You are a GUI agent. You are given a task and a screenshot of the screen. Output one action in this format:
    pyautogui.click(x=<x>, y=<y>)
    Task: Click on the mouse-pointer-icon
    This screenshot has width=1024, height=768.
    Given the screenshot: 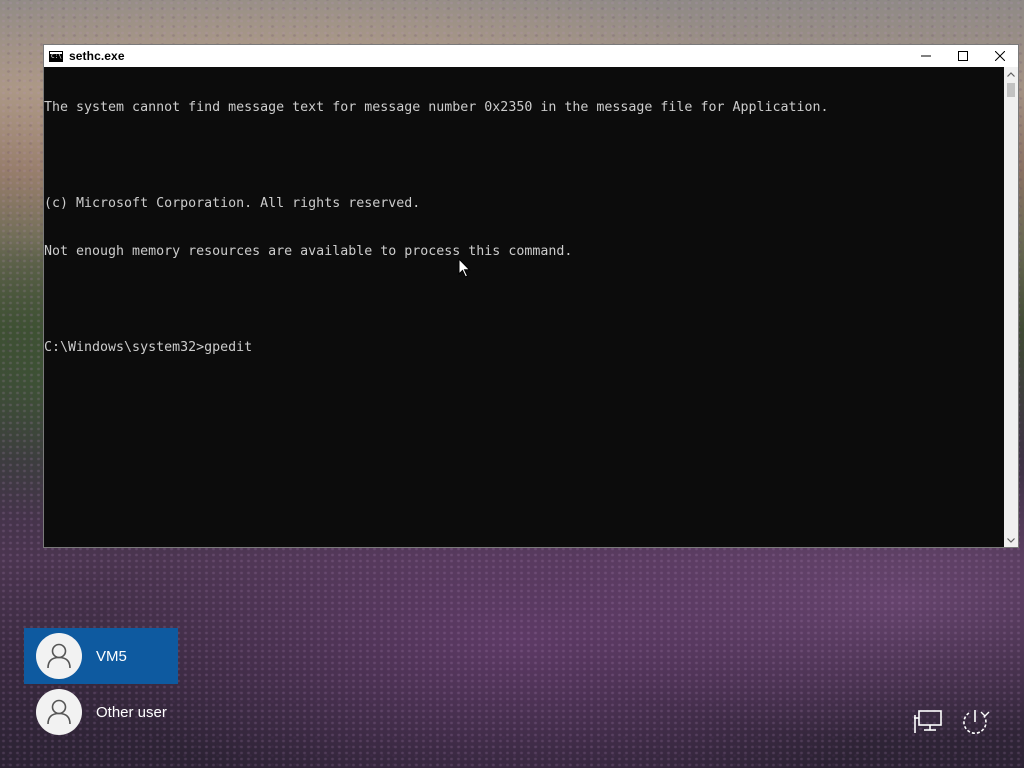 What is the action you would take?
    pyautogui.click(x=464, y=268)
    